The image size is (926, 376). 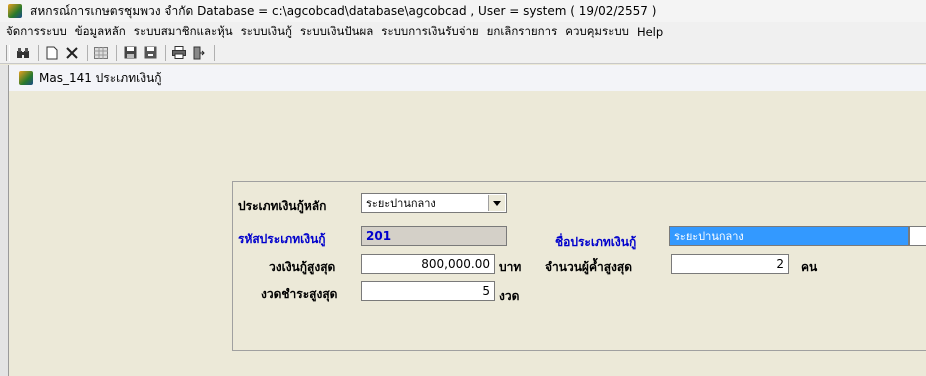 What do you see at coordinates (455, 264) in the screenshot?
I see `max-loan-amount-value: 800,000.00` at bounding box center [455, 264].